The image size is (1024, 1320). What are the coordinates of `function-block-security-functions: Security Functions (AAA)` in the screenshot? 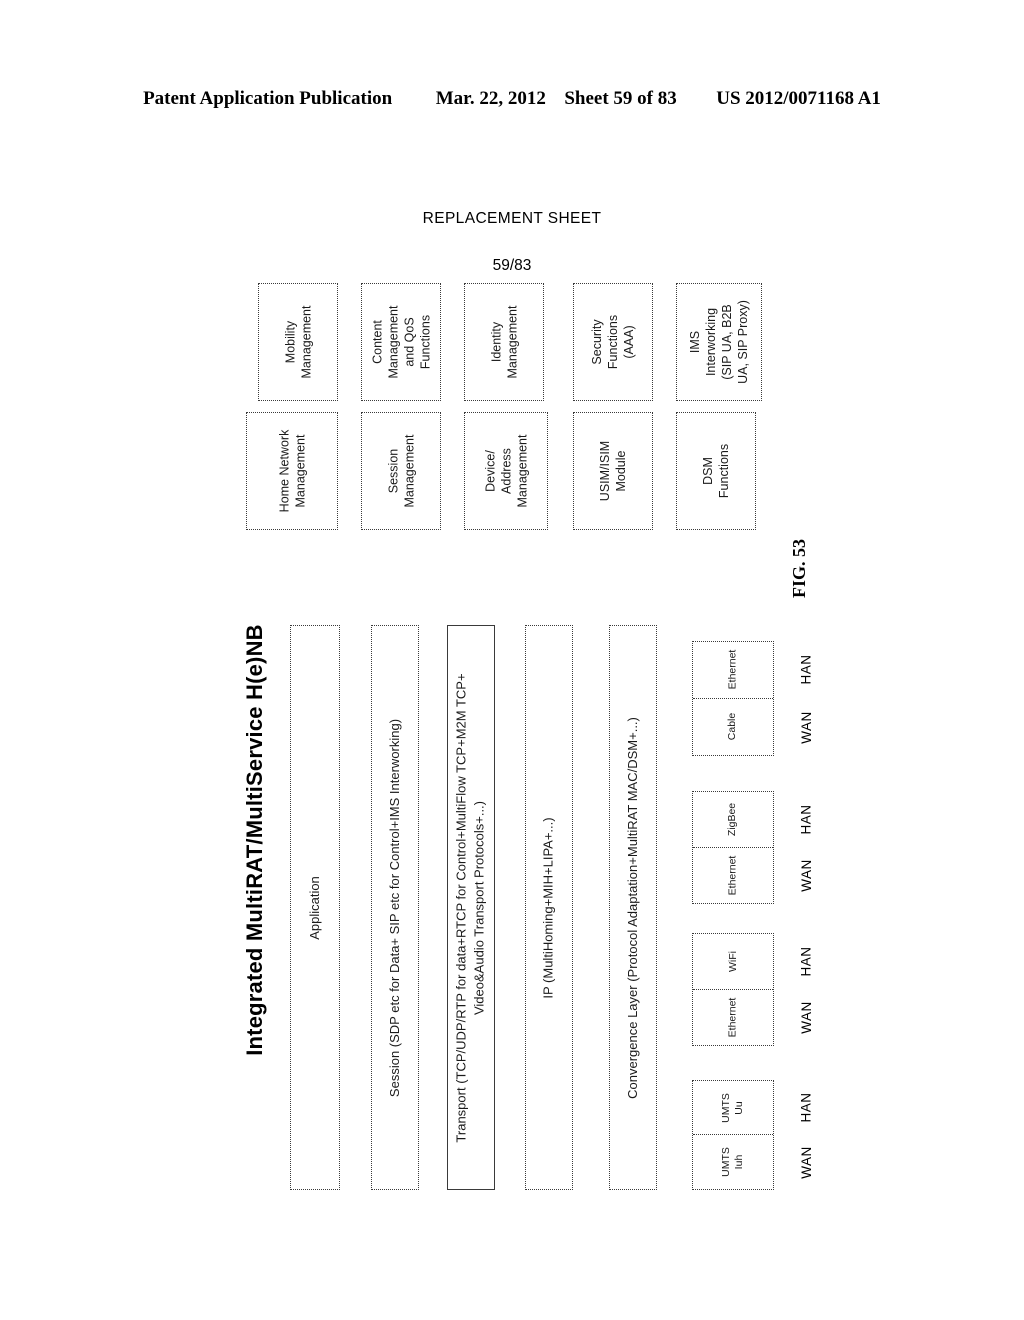 It's located at (613, 342).